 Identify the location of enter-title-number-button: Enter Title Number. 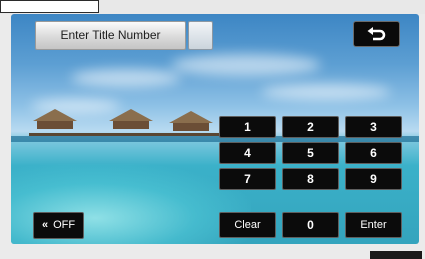
(110, 35).